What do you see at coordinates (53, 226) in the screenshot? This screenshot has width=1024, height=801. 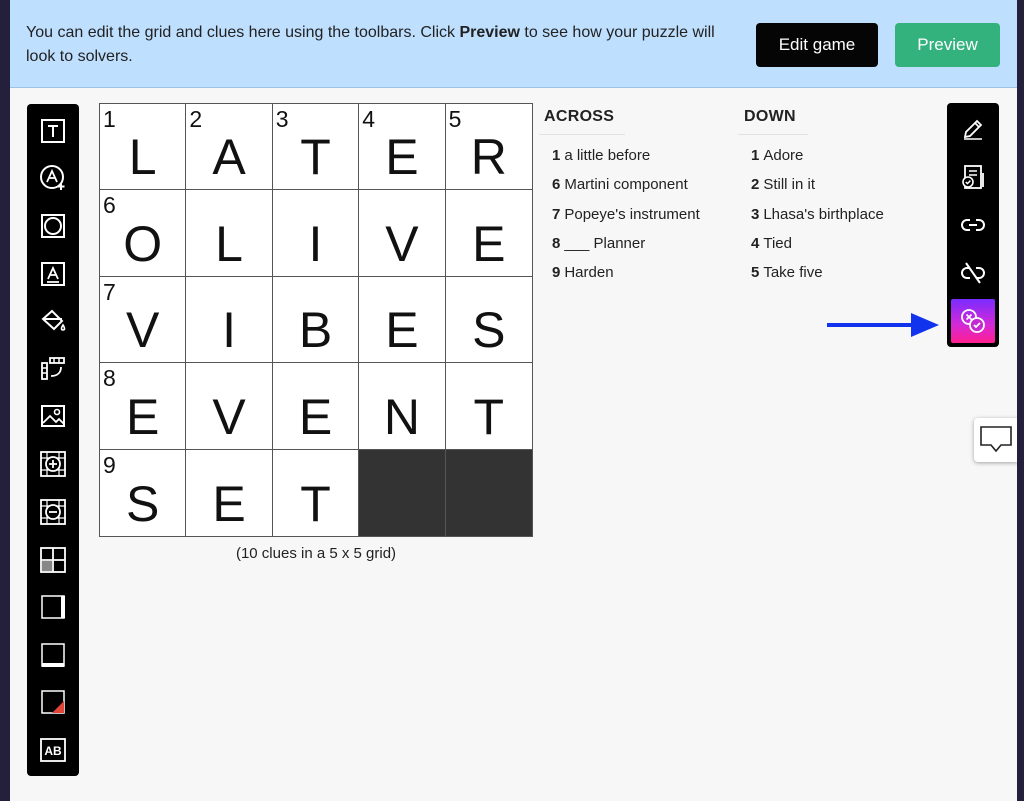 I see `circle-shape-icon` at bounding box center [53, 226].